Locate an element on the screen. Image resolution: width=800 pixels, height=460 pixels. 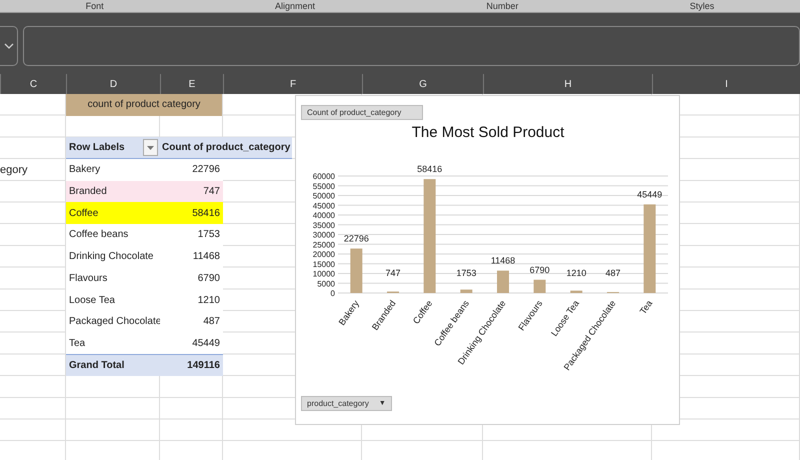
value-cell: 747 is located at coordinates (191, 191).